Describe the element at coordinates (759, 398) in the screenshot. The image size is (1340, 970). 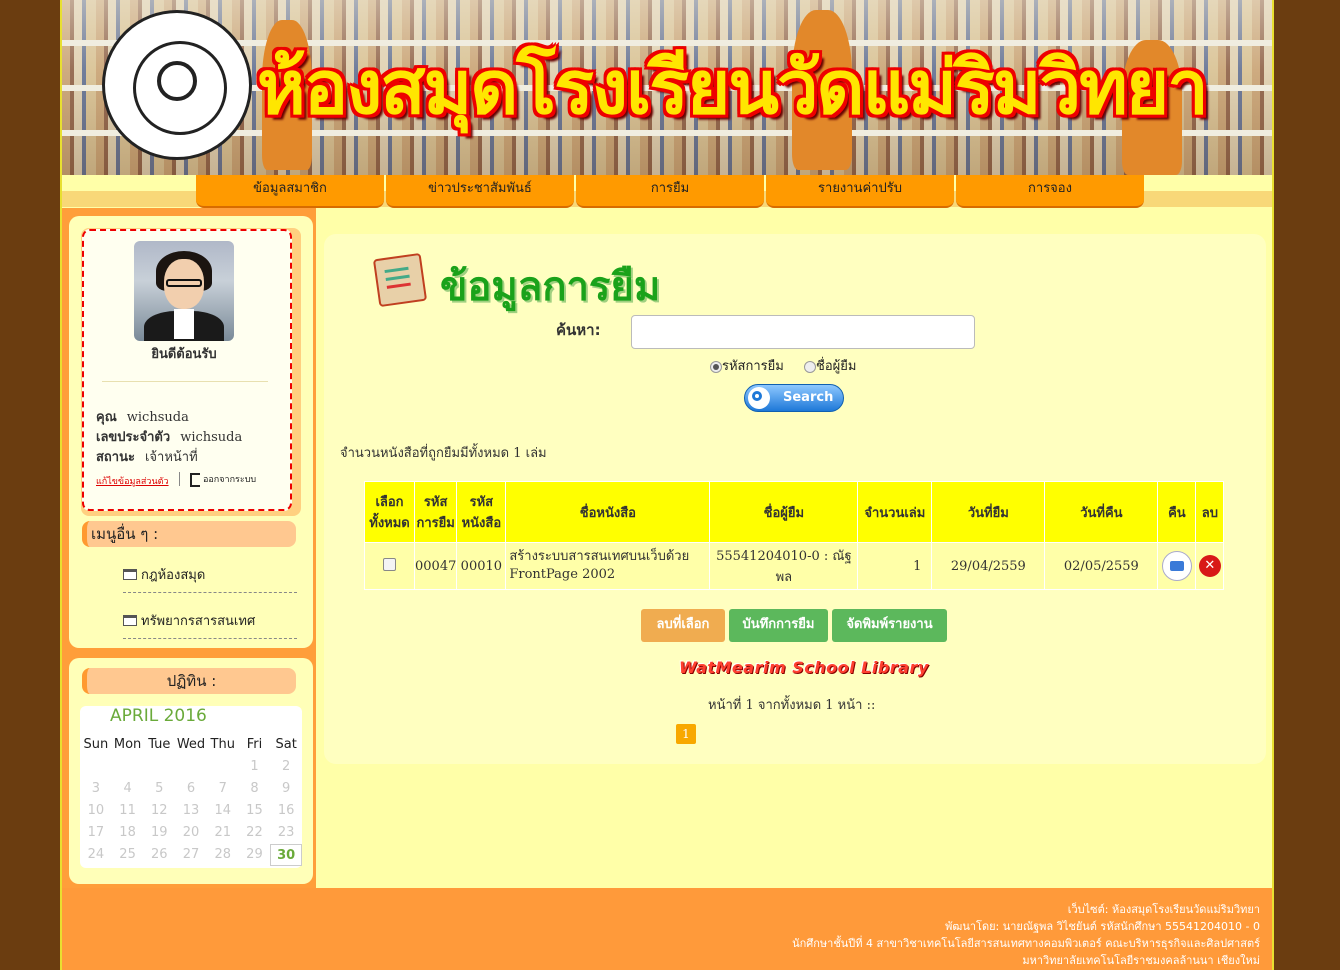
I see `search-icon` at that location.